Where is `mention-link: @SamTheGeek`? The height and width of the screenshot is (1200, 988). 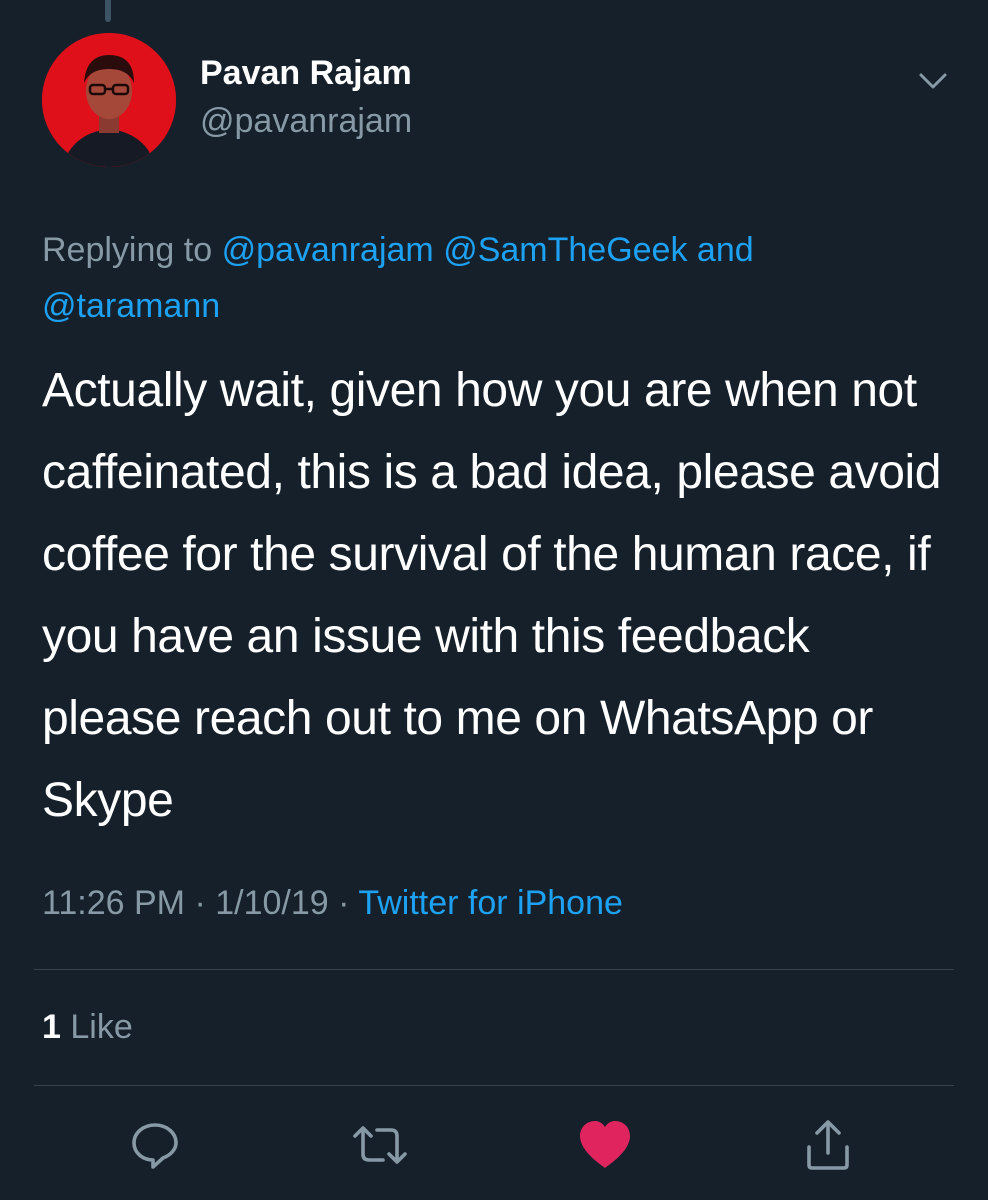
mention-link: @SamTheGeek is located at coordinates (565, 250).